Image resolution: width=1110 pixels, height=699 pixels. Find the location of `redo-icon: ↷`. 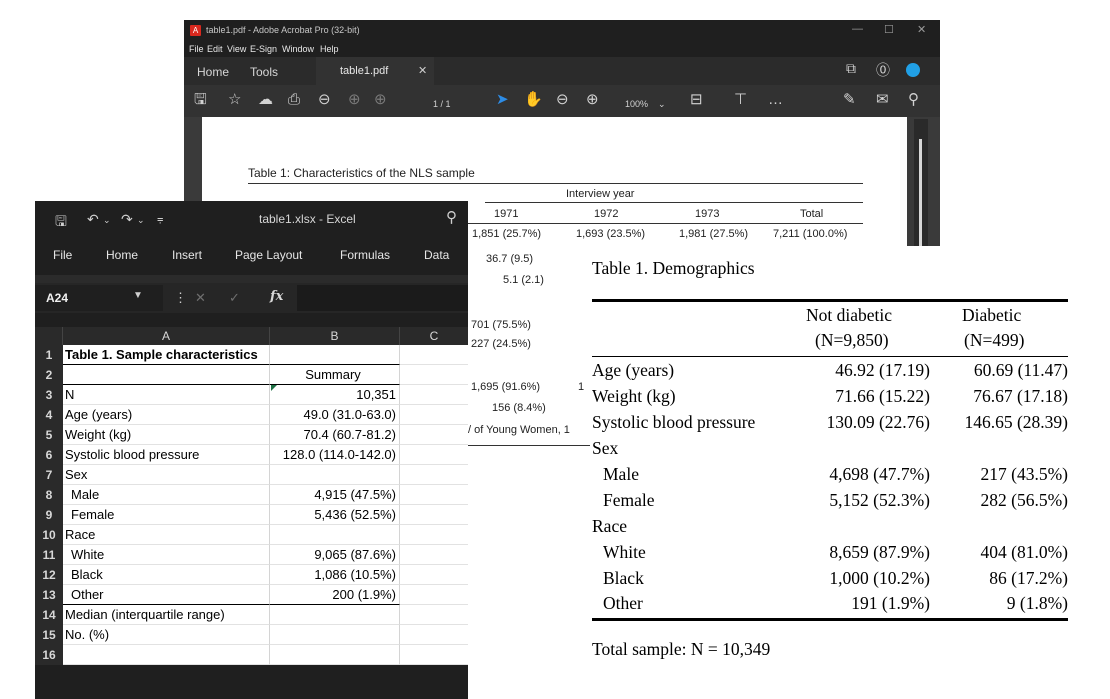

redo-icon: ↷ is located at coordinates (127, 219).